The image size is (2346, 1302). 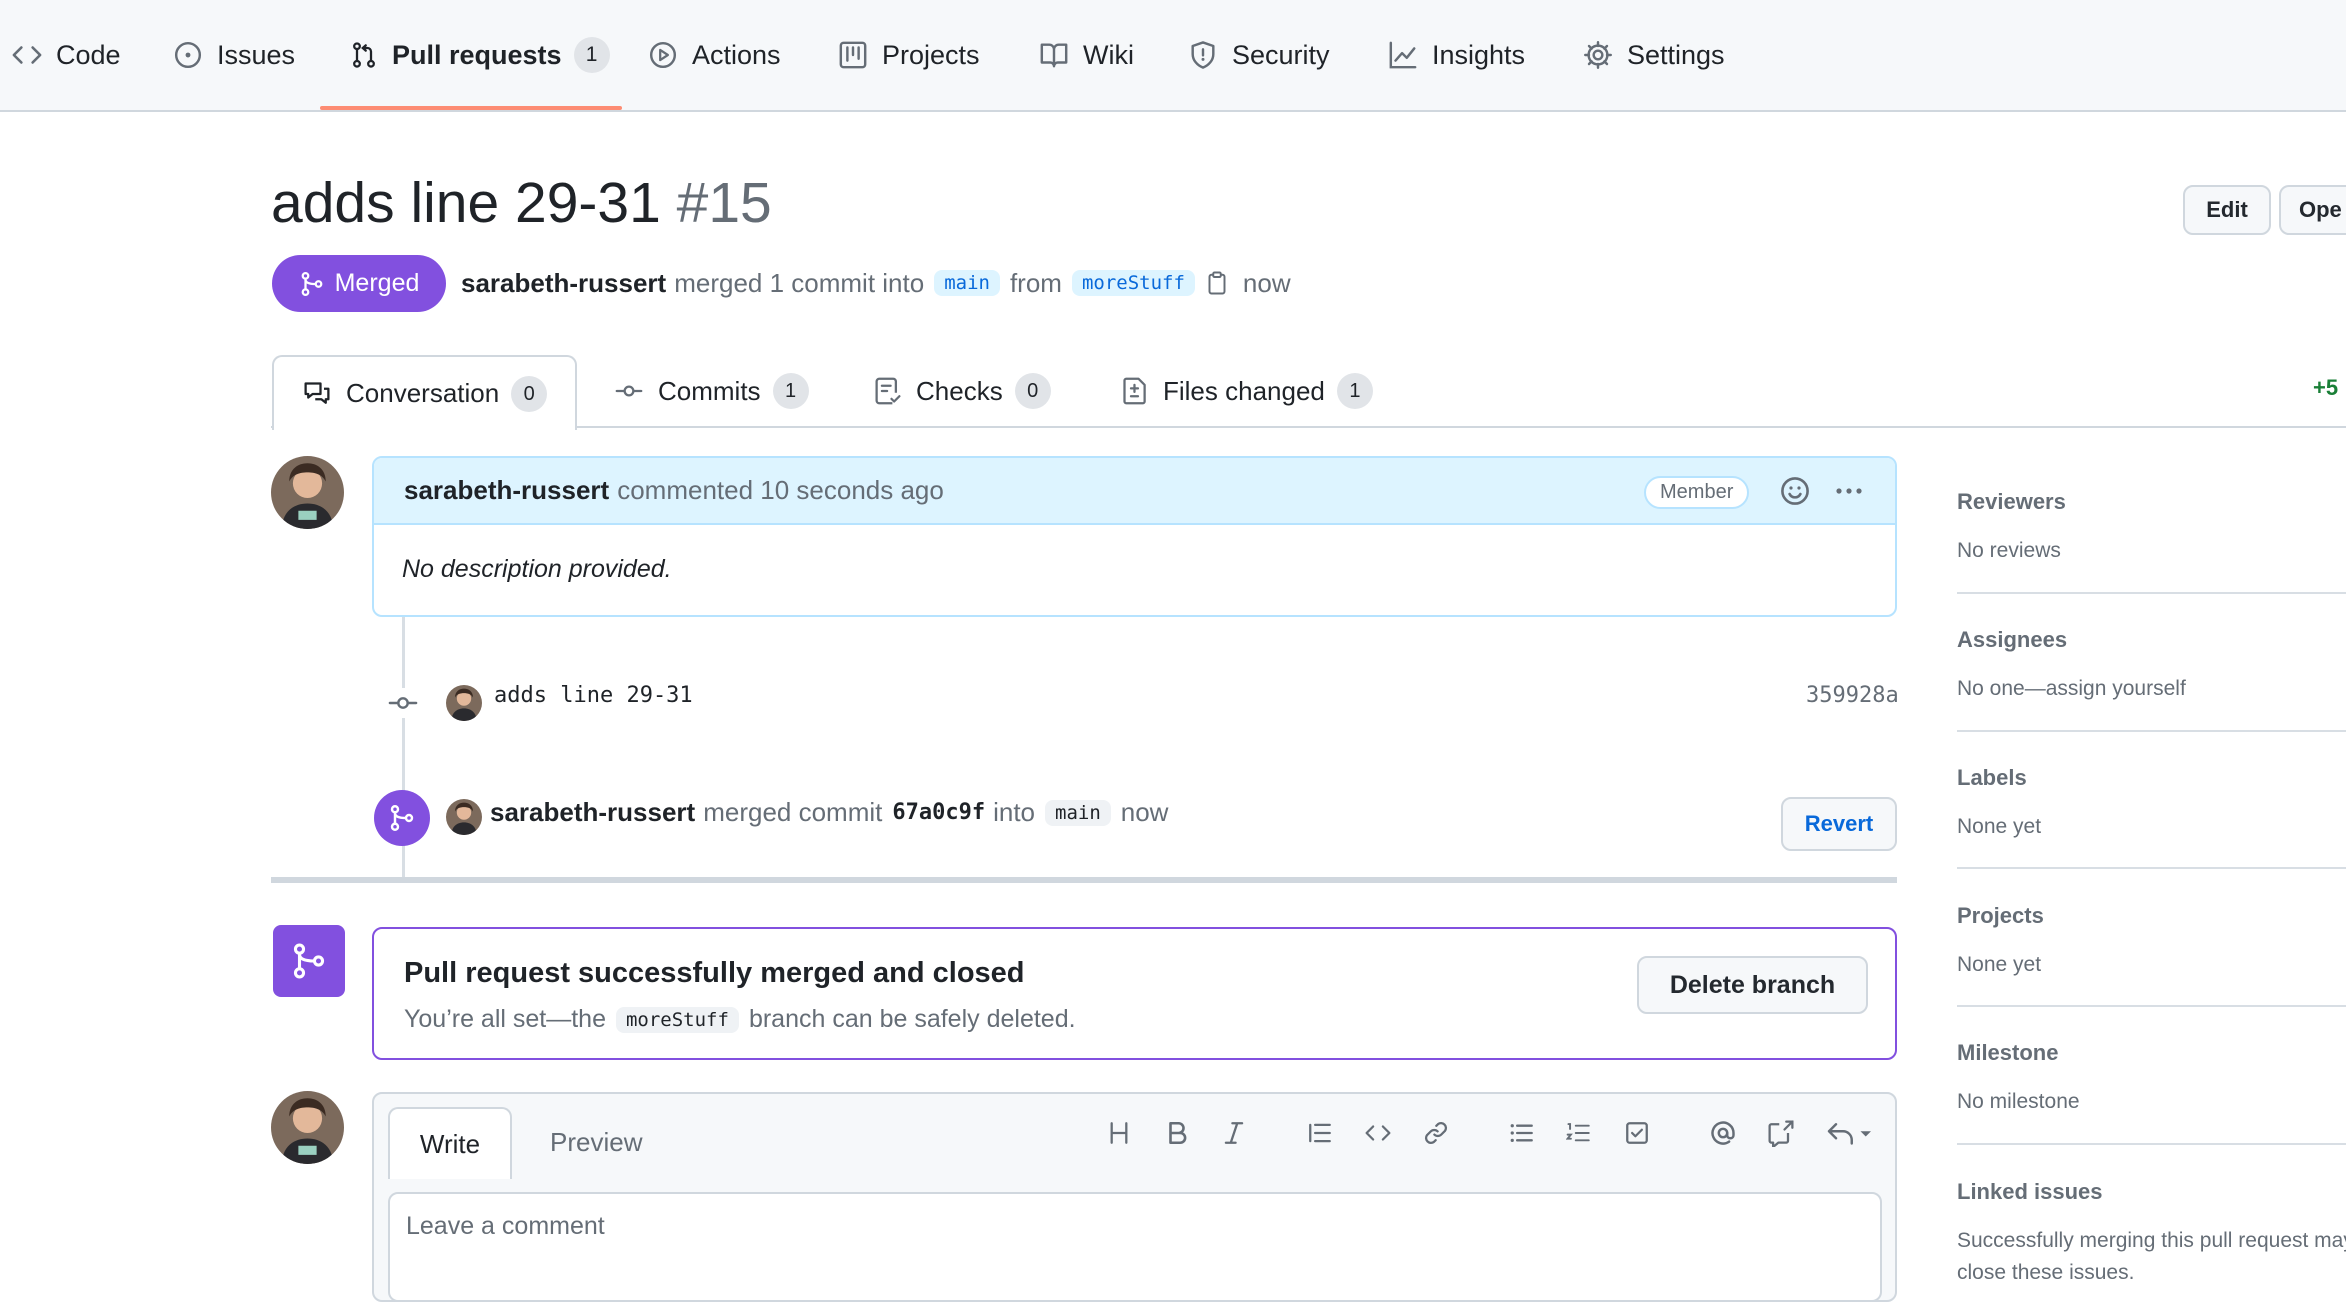 What do you see at coordinates (1078, 812) in the screenshot?
I see `merge-target-branch: main` at bounding box center [1078, 812].